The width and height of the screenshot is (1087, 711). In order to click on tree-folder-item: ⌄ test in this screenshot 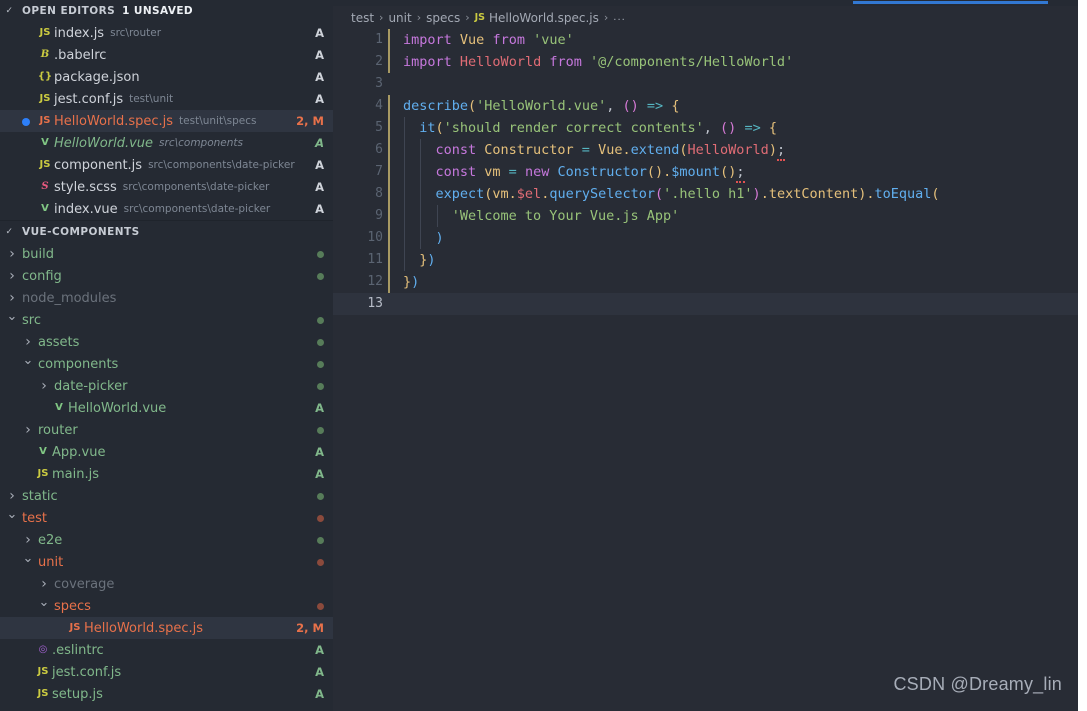, I will do `click(166, 518)`.